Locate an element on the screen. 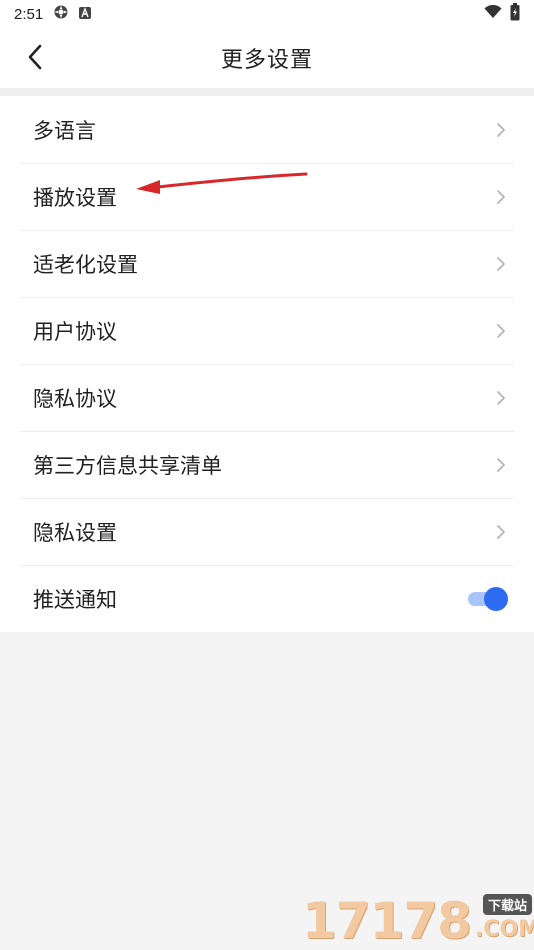  settings-gear-icon is located at coordinates (61, 14).